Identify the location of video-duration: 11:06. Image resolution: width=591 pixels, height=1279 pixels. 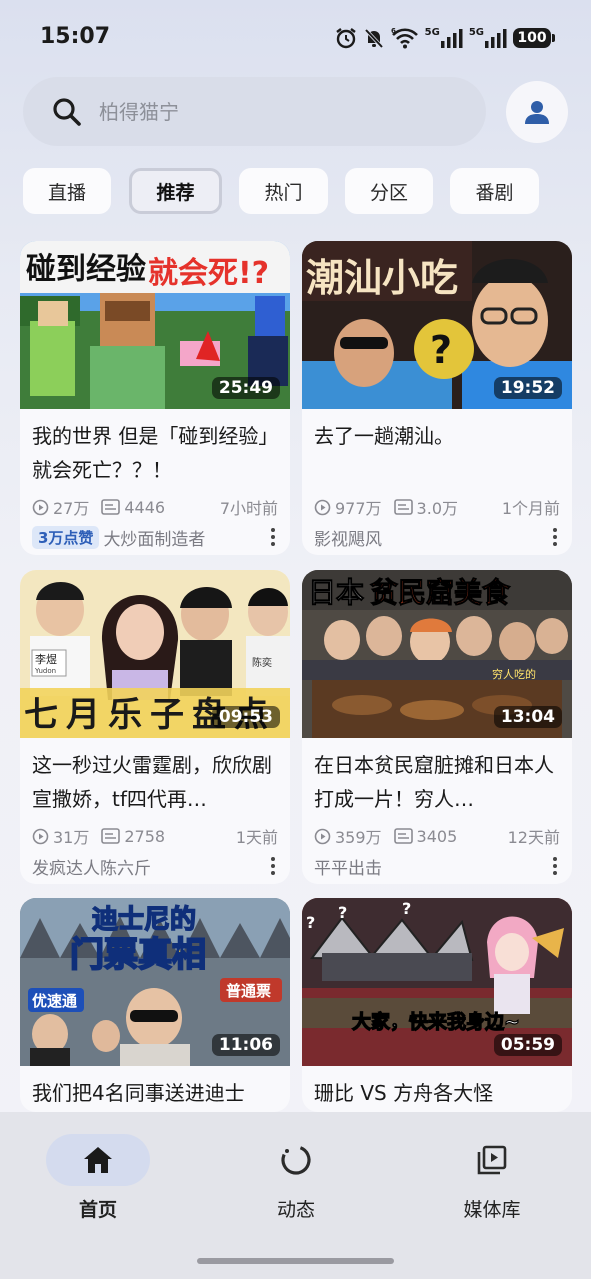
(245, 1045).